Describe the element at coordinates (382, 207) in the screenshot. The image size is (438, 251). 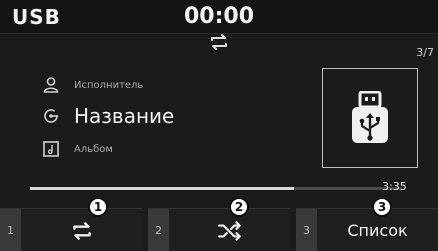
I see `callout-3: 3` at that location.